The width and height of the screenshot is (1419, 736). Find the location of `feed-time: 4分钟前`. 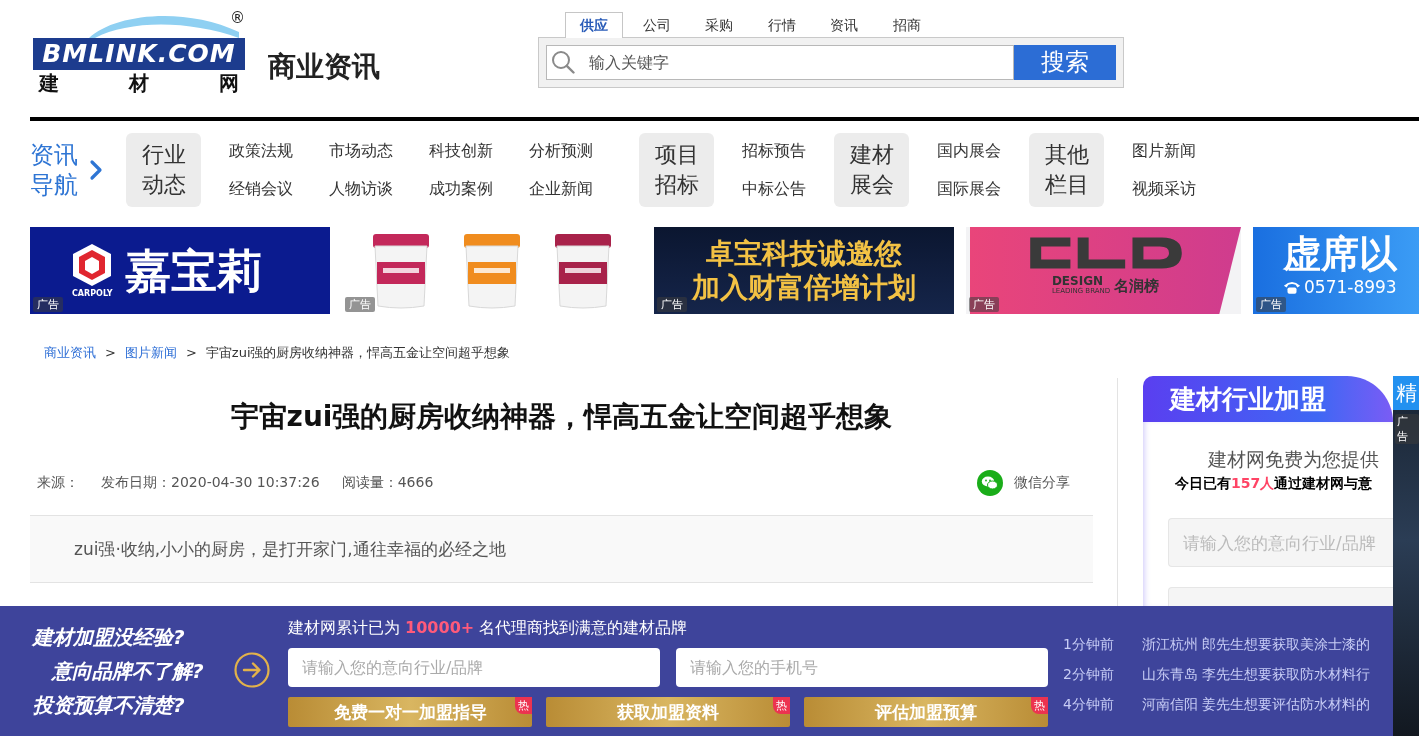

feed-time: 4分钟前 is located at coordinates (1089, 705).